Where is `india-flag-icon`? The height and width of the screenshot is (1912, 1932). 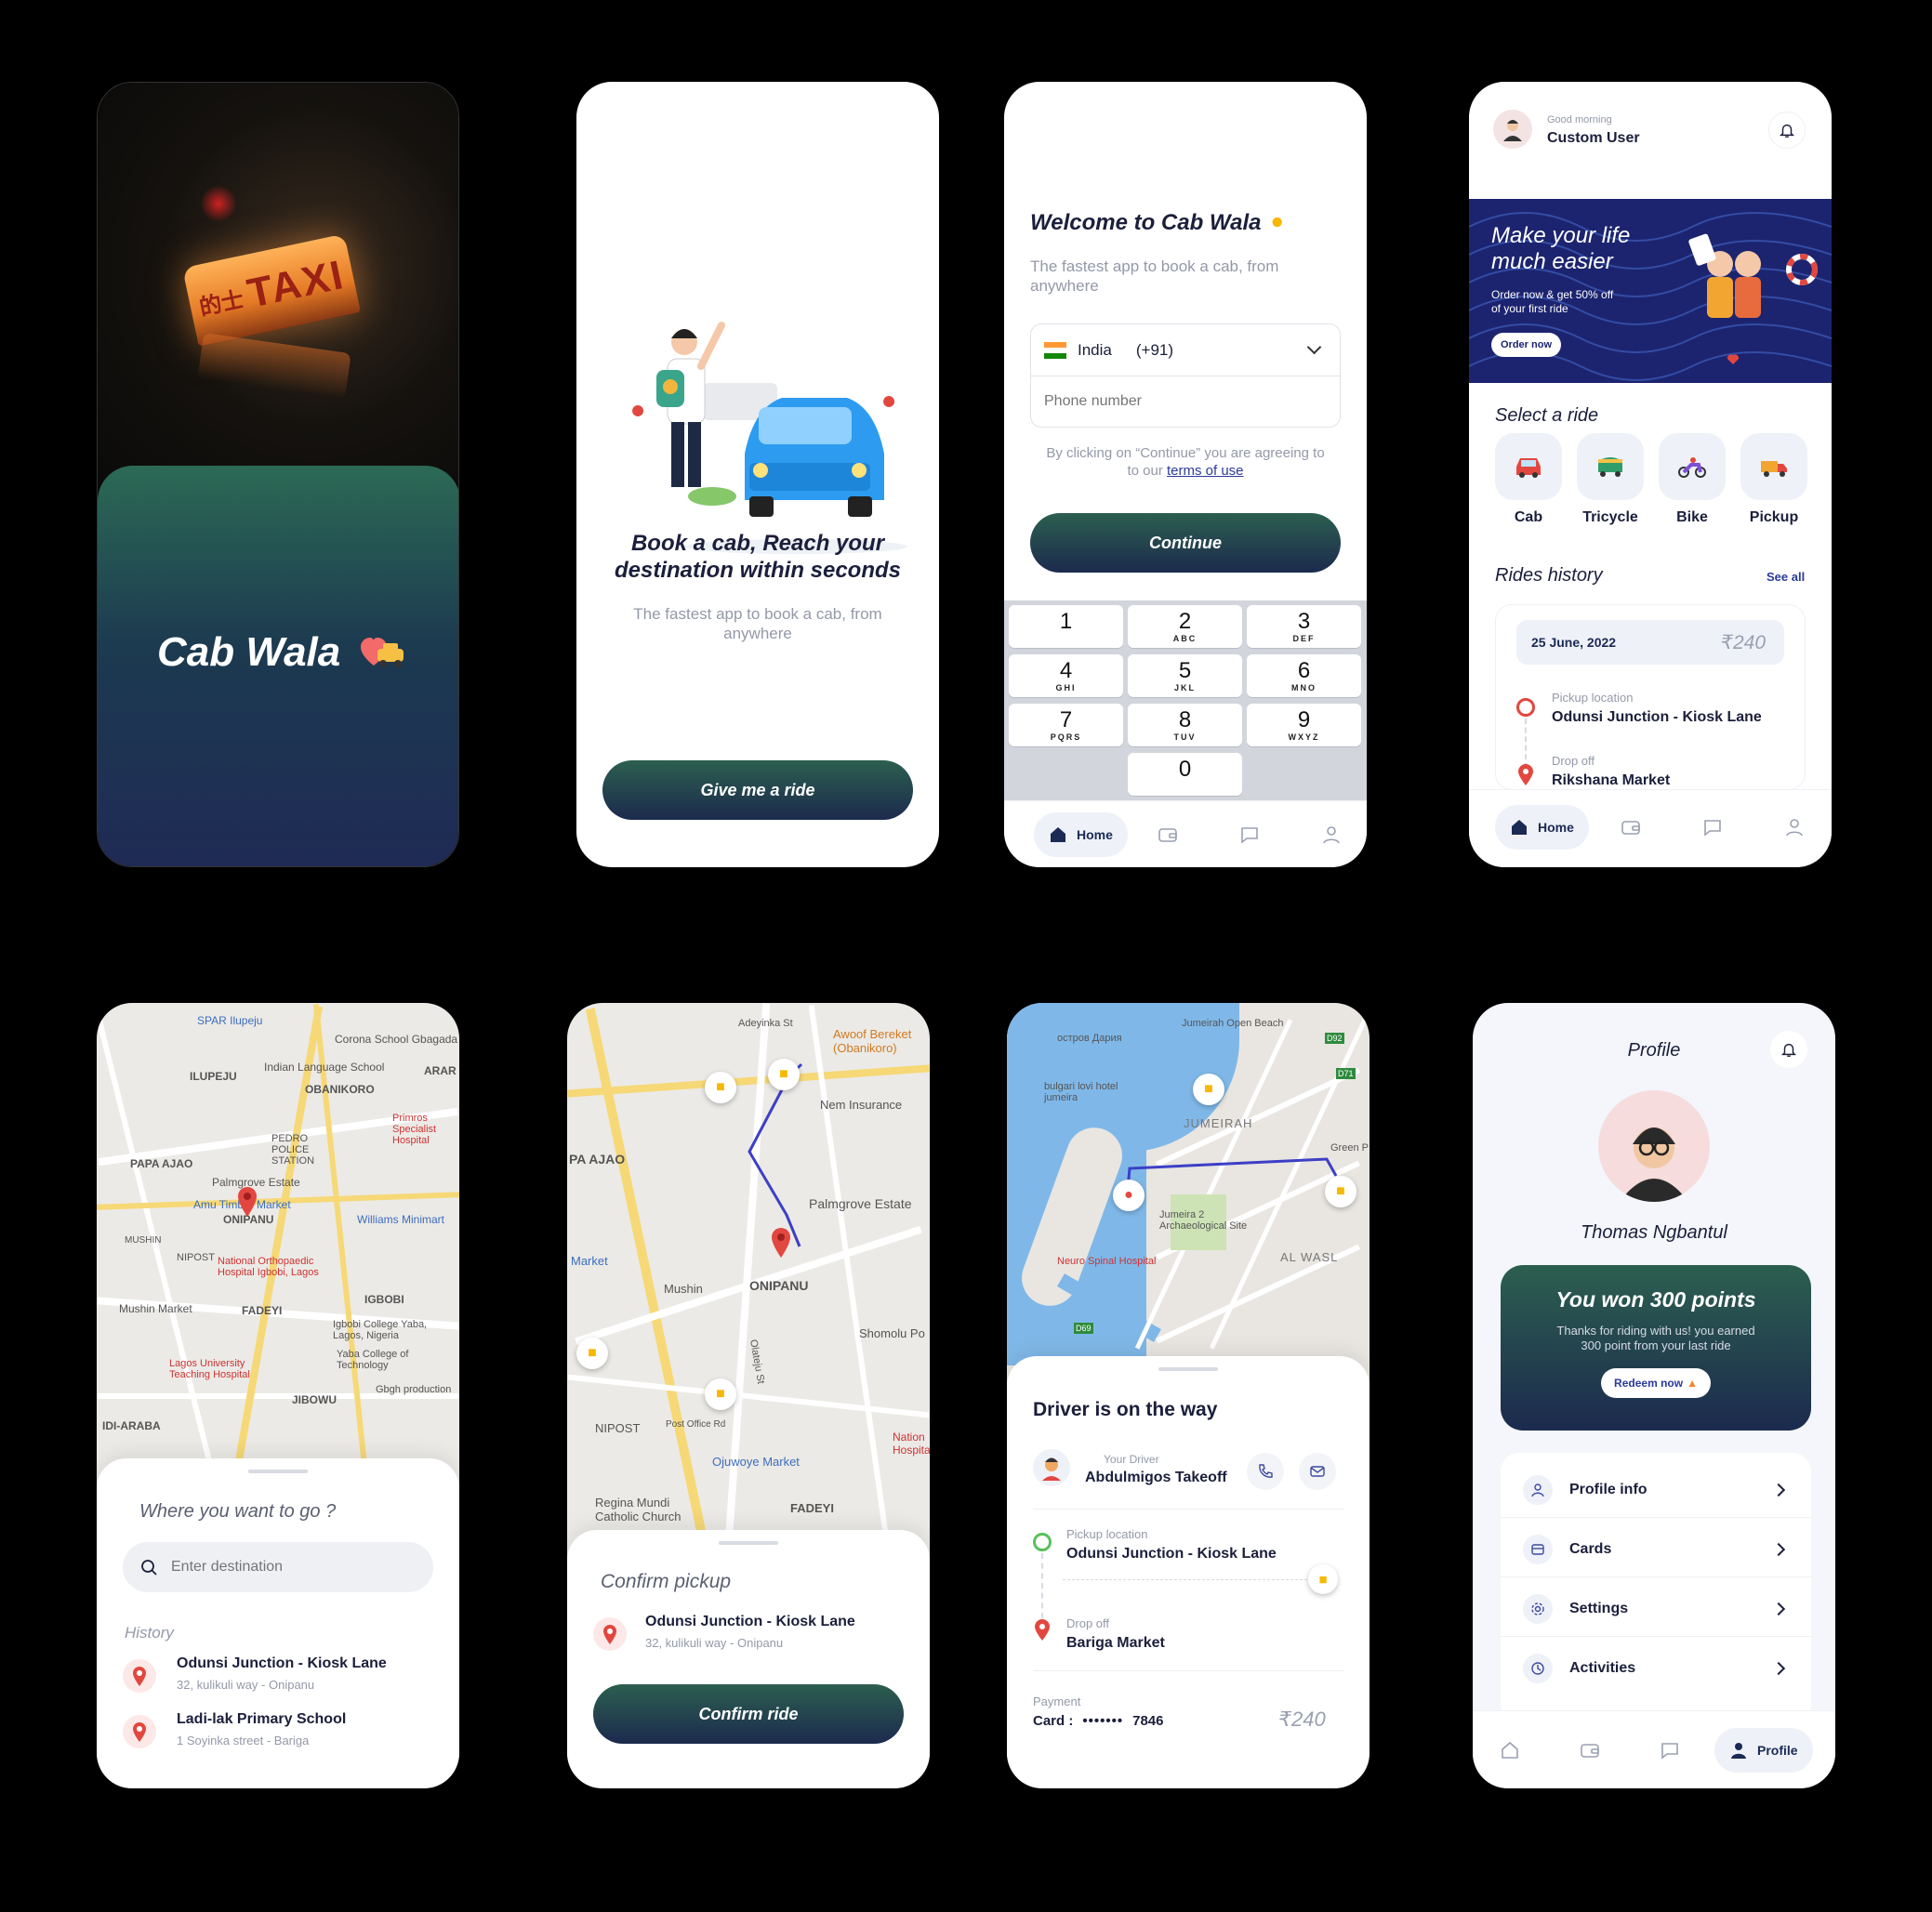 india-flag-icon is located at coordinates (1055, 350).